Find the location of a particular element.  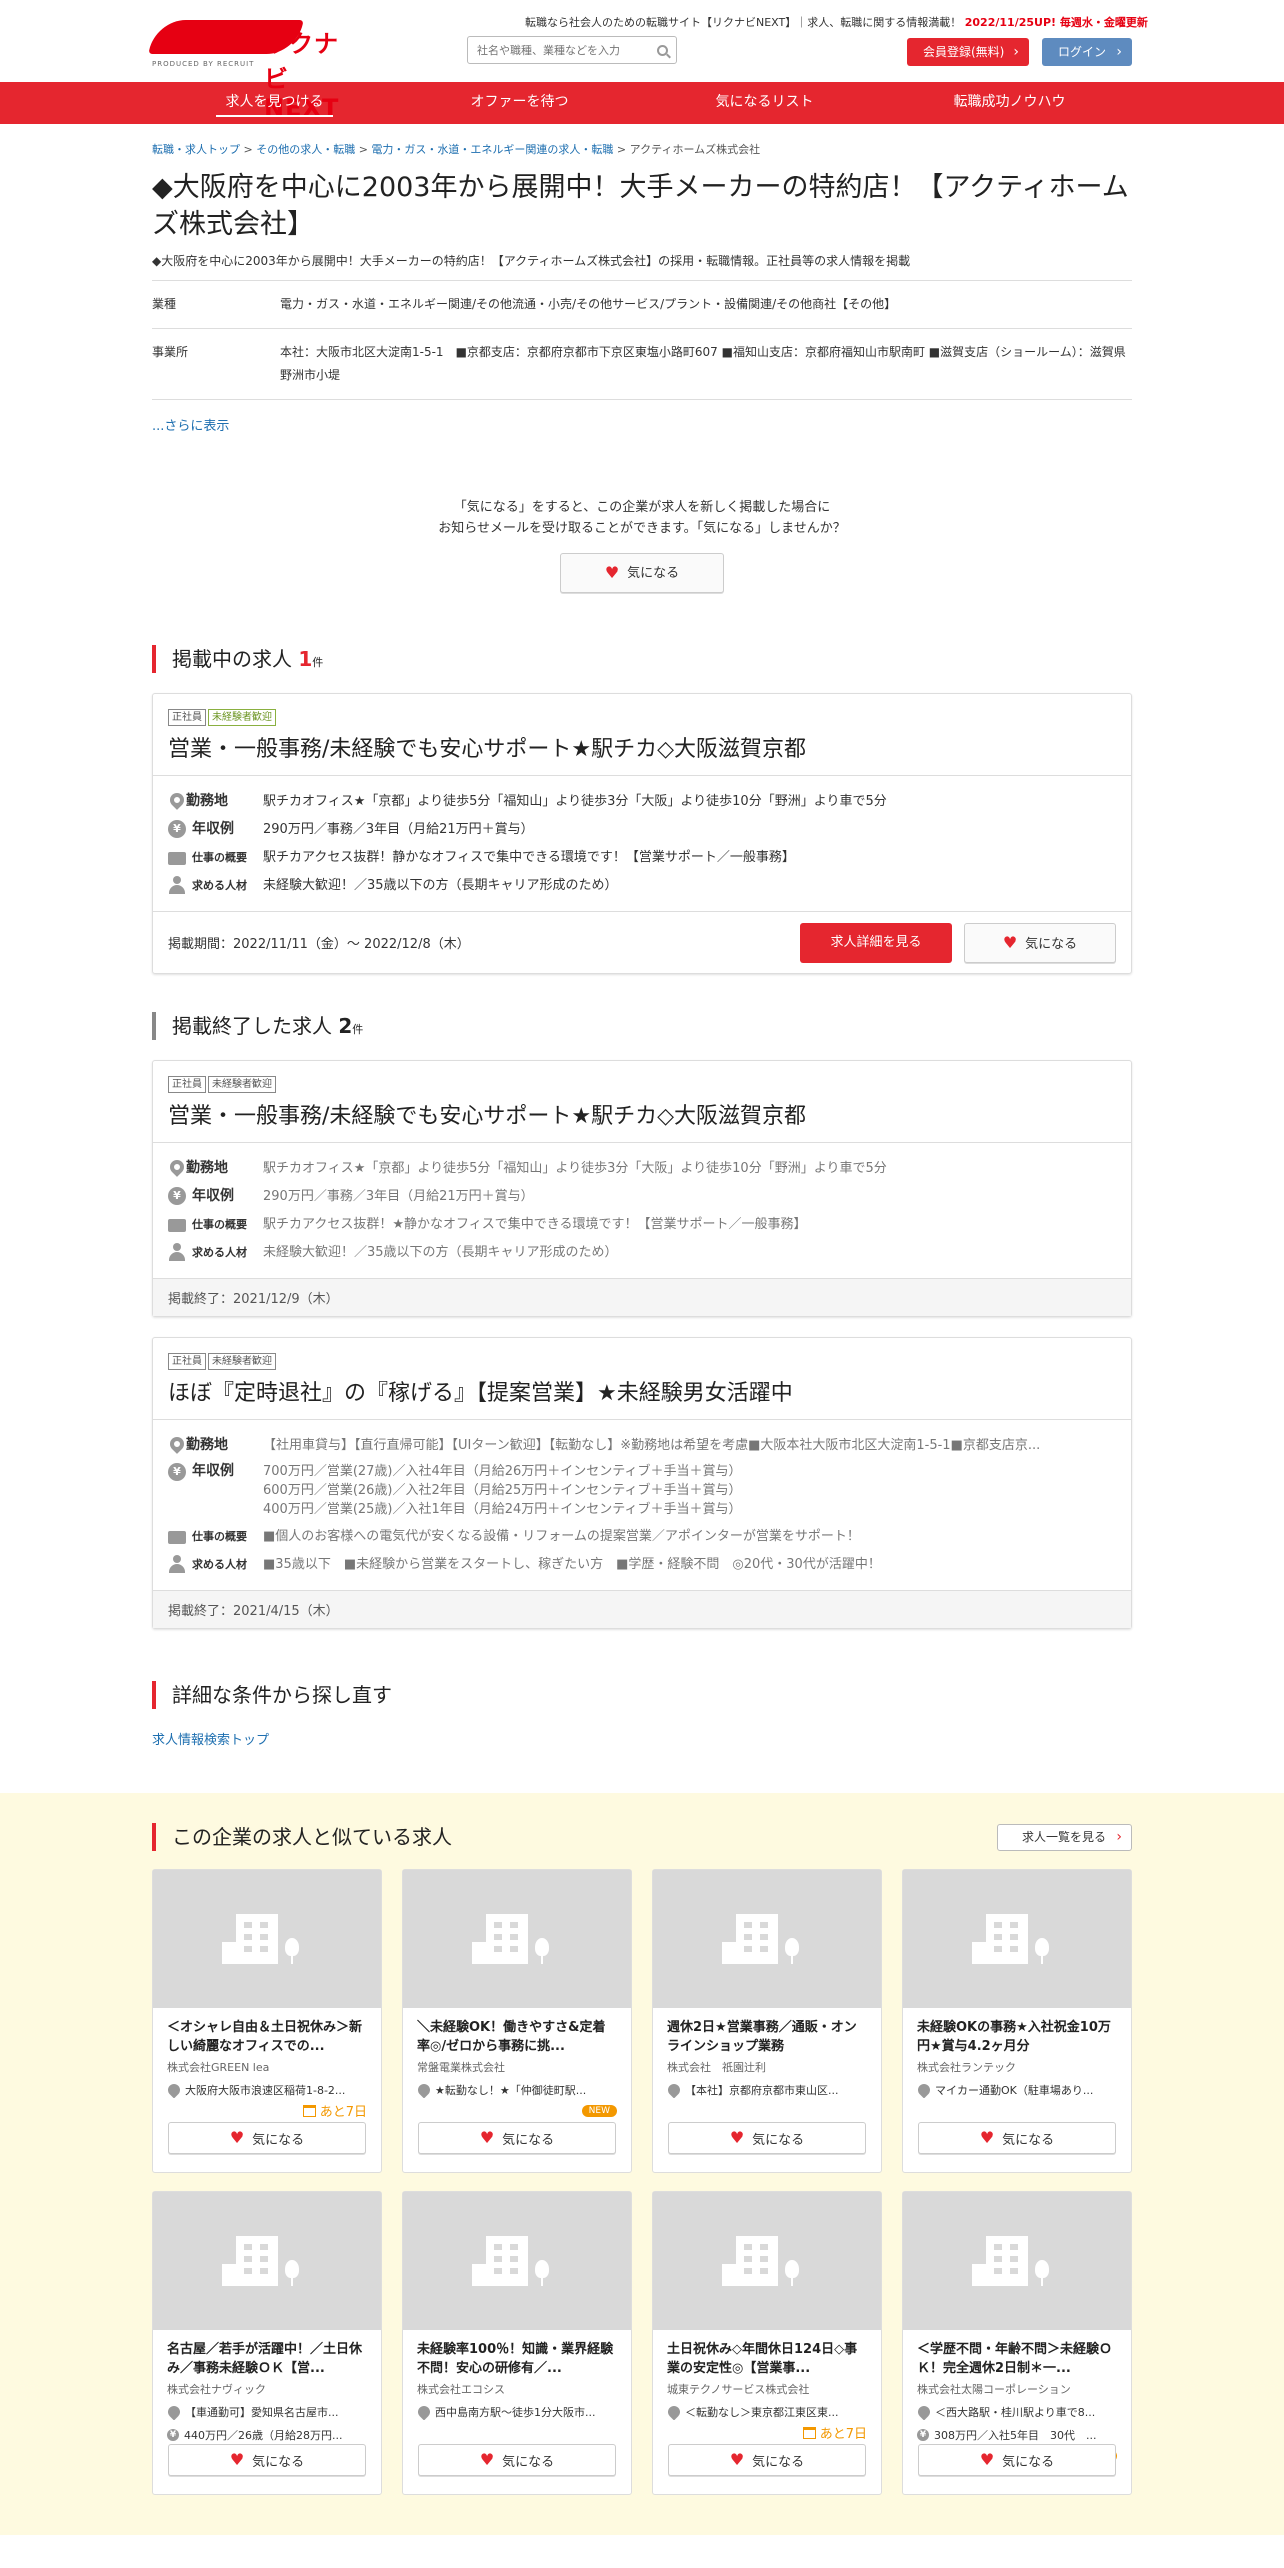

breadcrumb-link: 電力・ガス・水道・エネルギー関連の求人・転職 is located at coordinates (492, 149).